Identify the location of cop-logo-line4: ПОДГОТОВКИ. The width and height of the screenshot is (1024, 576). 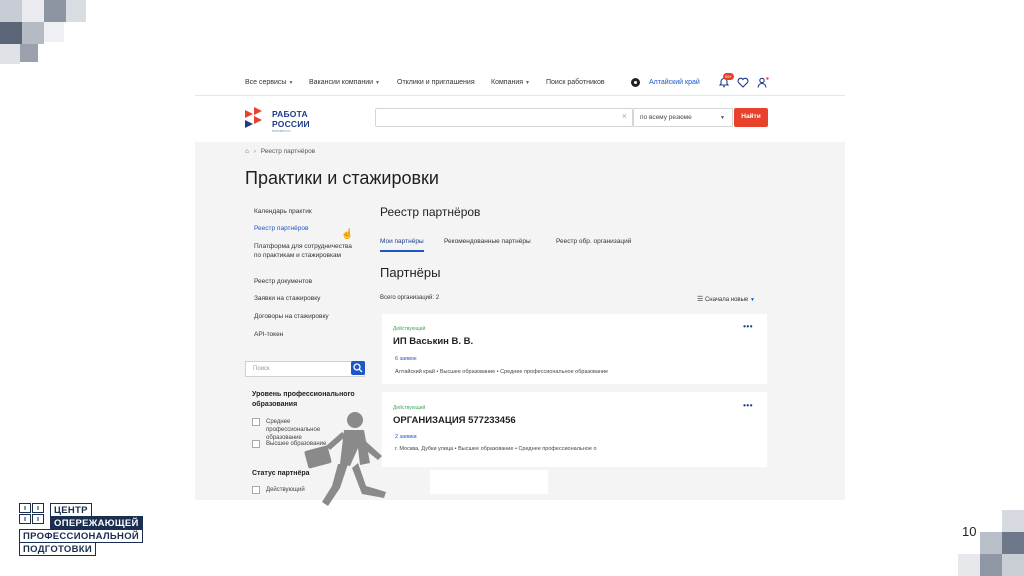
(57, 549).